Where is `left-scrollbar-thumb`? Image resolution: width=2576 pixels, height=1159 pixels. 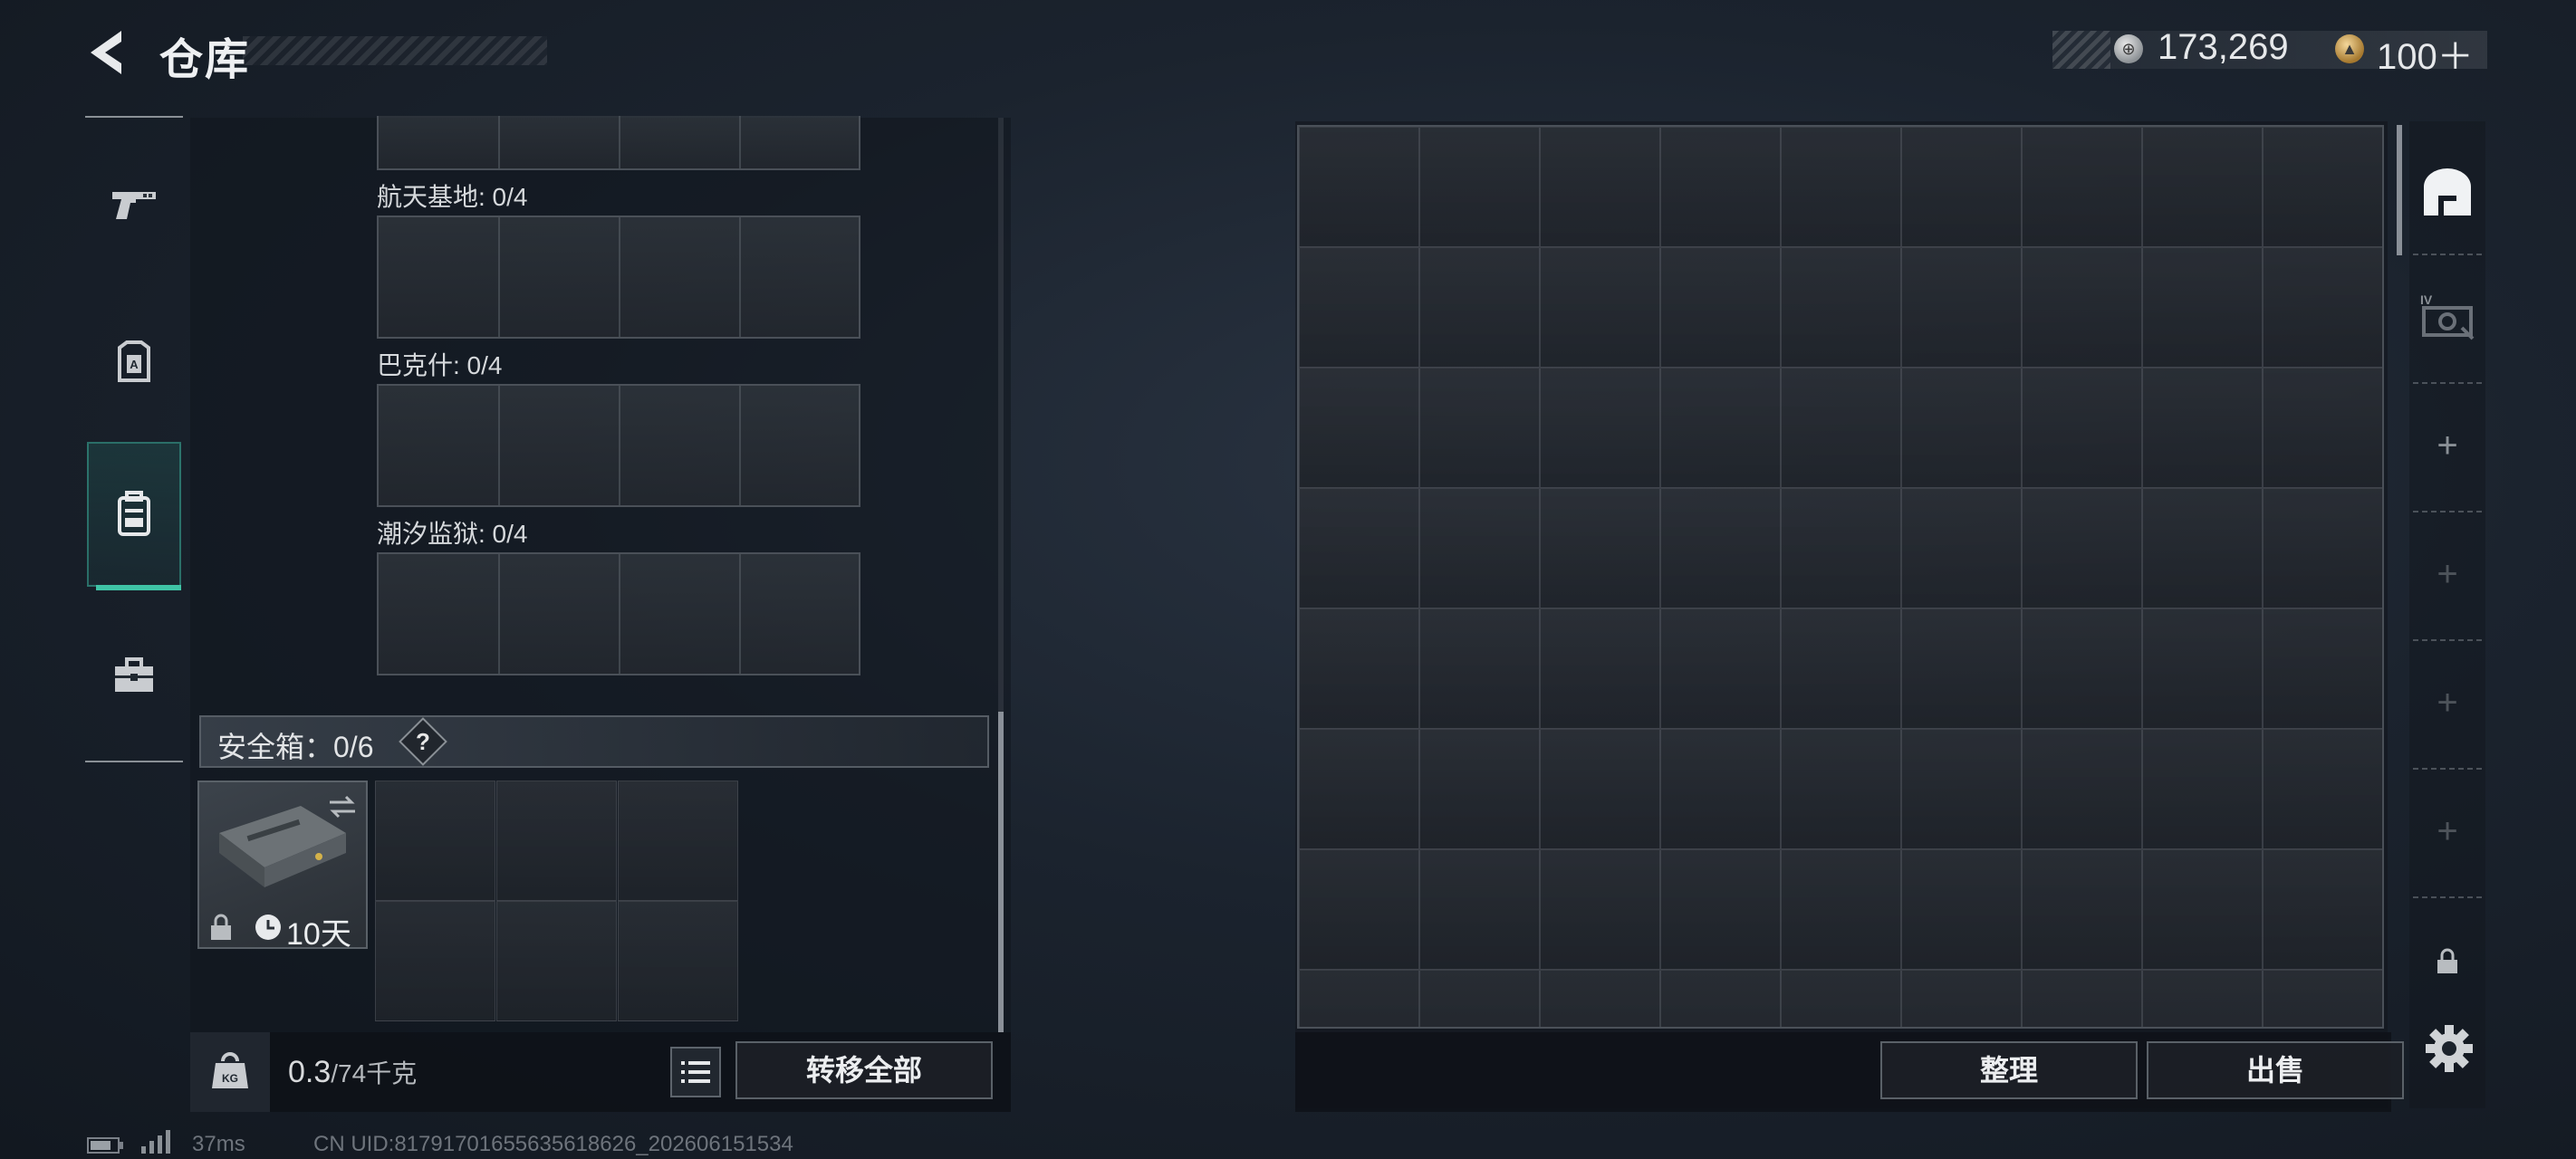
left-scrollbar-thumb is located at coordinates (1001, 872).